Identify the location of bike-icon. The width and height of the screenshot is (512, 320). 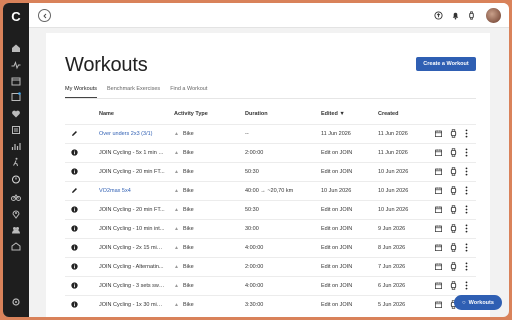
(16, 197).